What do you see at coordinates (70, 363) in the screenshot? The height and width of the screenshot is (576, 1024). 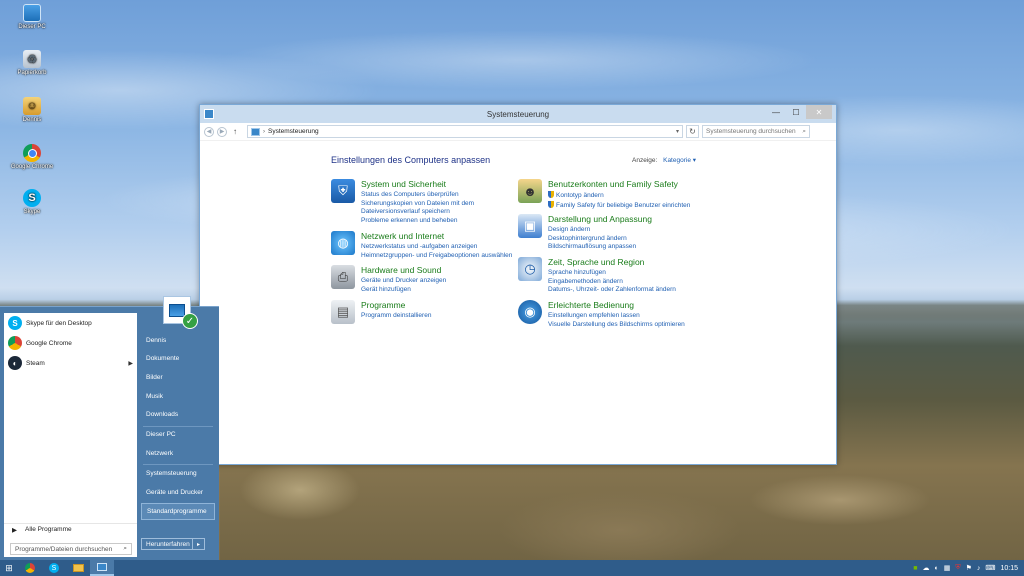 I see `start-item-steam: ◐ Steam ▶` at bounding box center [70, 363].